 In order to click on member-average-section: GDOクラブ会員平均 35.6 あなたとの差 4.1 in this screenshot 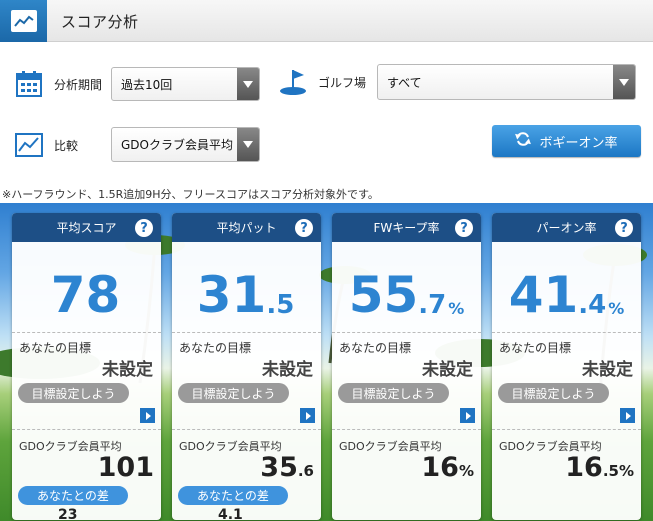, I will do `click(246, 474)`.